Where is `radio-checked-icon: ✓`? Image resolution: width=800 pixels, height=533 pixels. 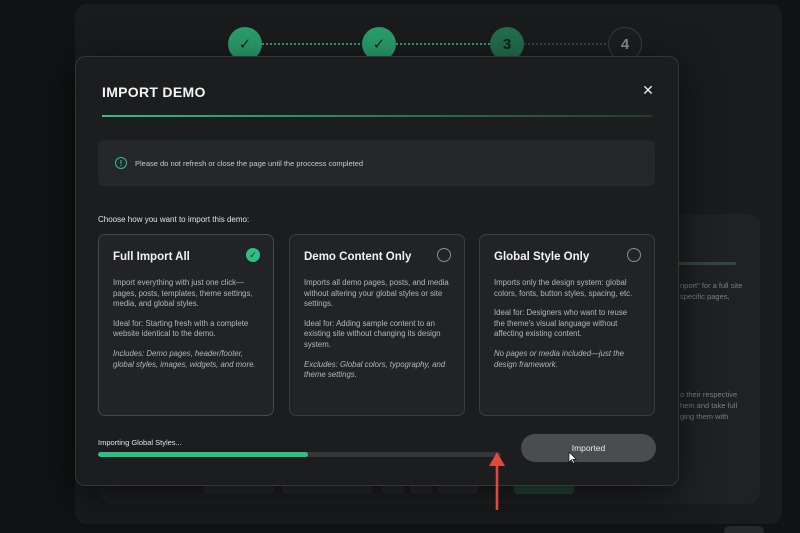 radio-checked-icon: ✓ is located at coordinates (253, 255).